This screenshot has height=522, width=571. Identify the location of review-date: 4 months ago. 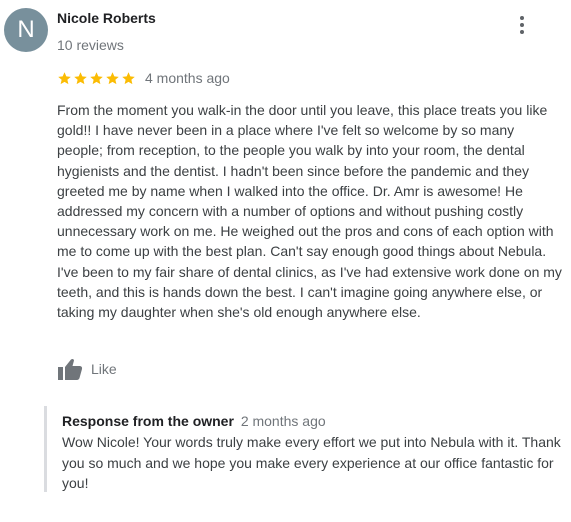
(187, 78).